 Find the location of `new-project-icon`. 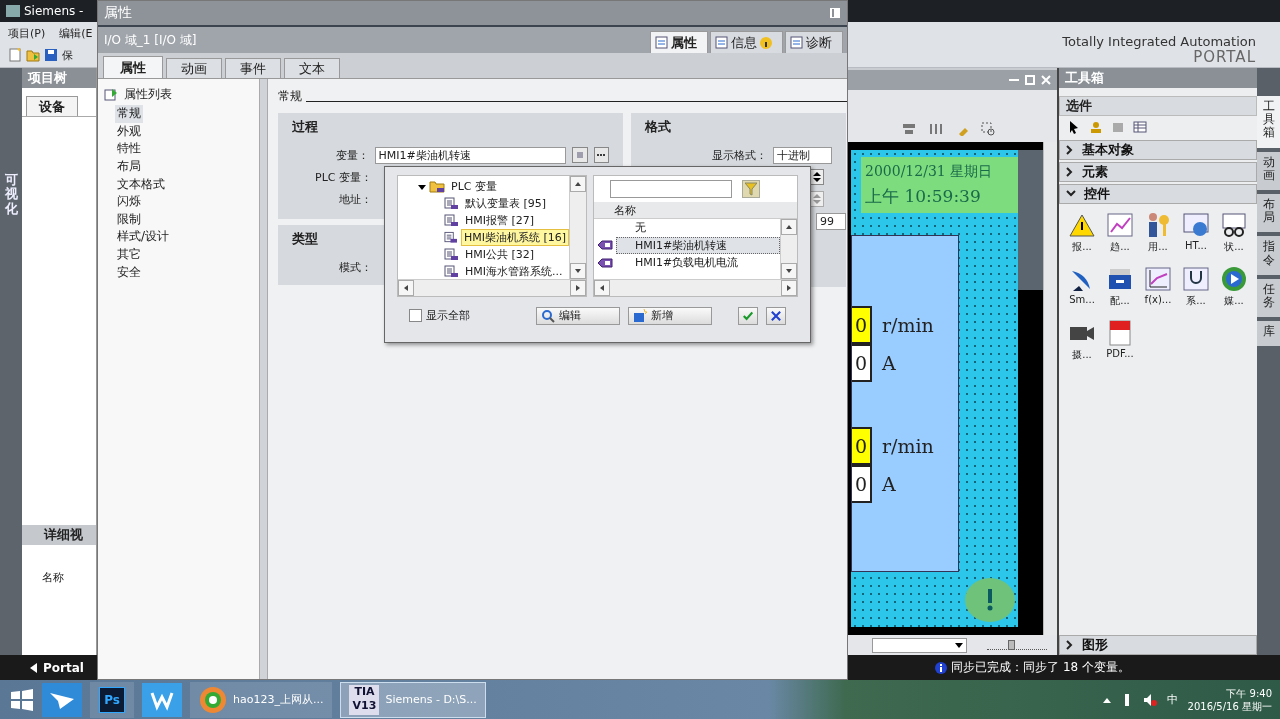

new-project-icon is located at coordinates (15, 55).